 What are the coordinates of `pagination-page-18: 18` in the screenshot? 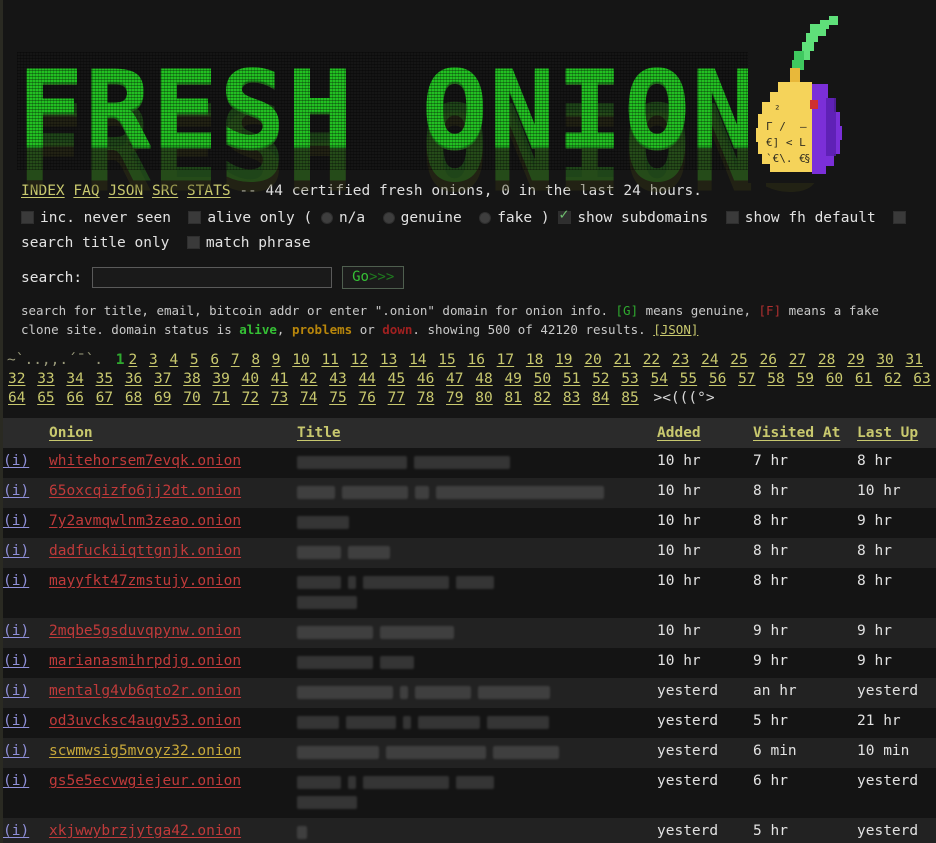 It's located at (534, 360).